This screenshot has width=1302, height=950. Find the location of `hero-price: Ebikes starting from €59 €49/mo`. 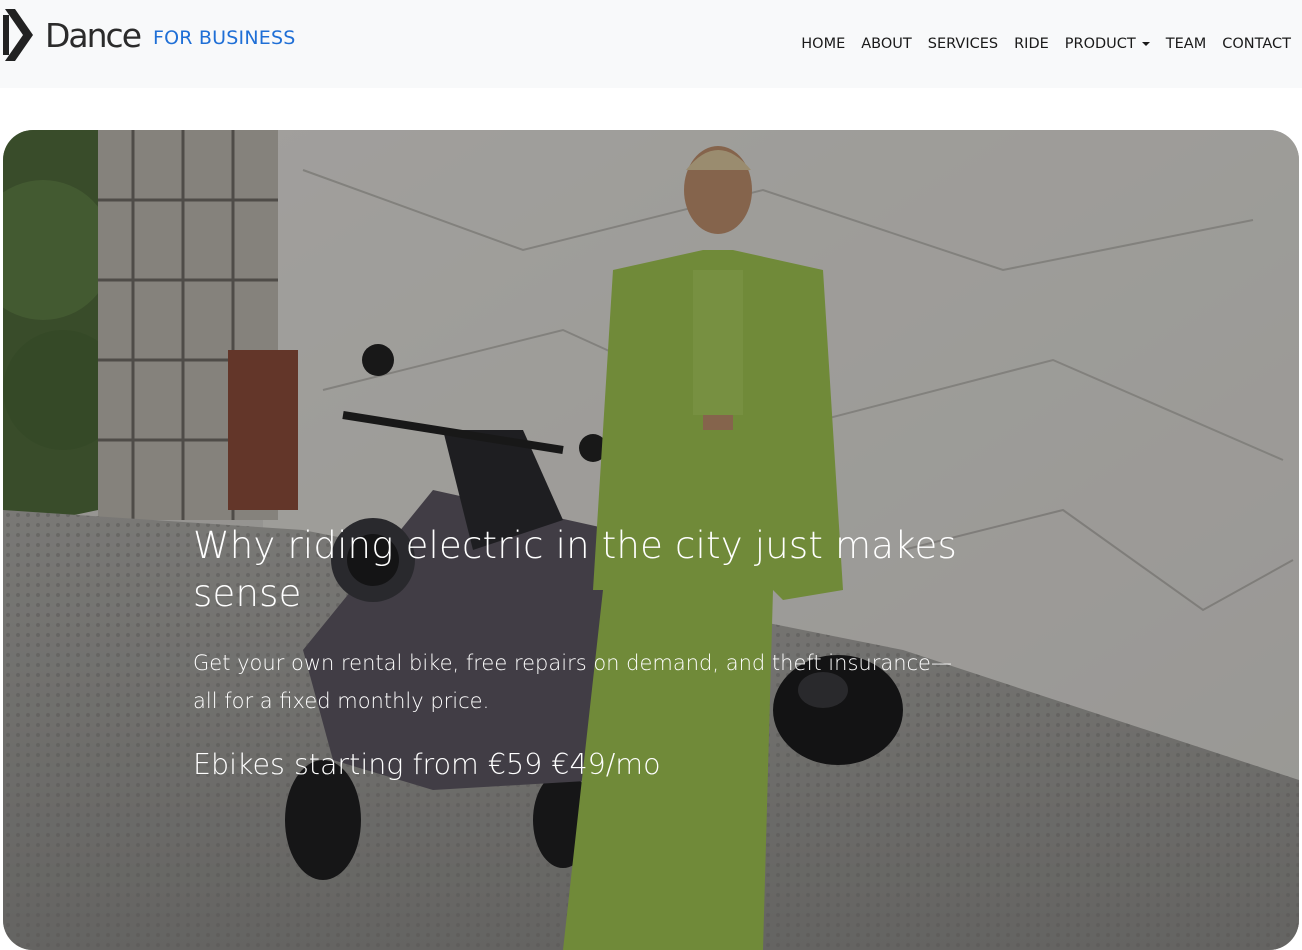

hero-price: Ebikes starting from €59 €49/mo is located at coordinates (427, 764).